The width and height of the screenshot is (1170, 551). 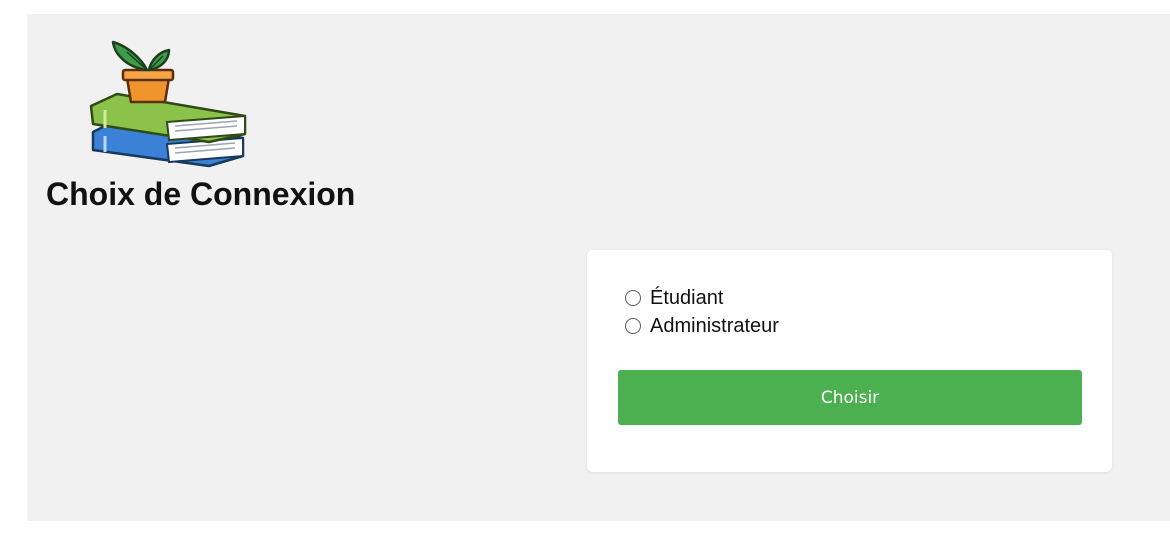 I want to click on books-with-plant-icon, so click(x=168, y=104).